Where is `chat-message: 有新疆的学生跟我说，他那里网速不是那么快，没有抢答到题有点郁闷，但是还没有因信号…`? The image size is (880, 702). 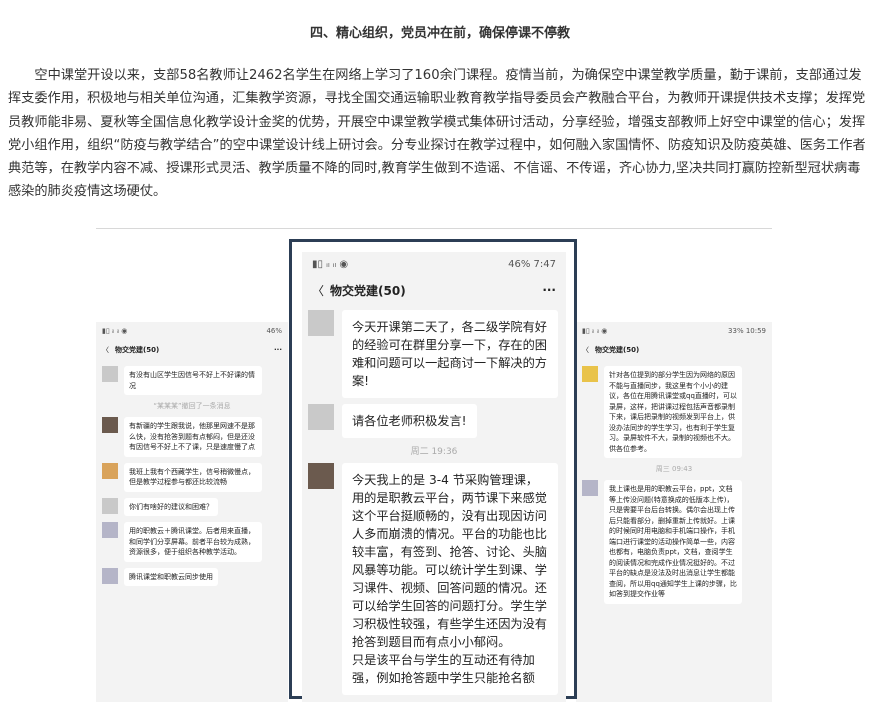 chat-message: 有新疆的学生跟我说，他那里网速不是那么快，没有抢答到题有点郁闷，但是还没有因信号… is located at coordinates (193, 437).